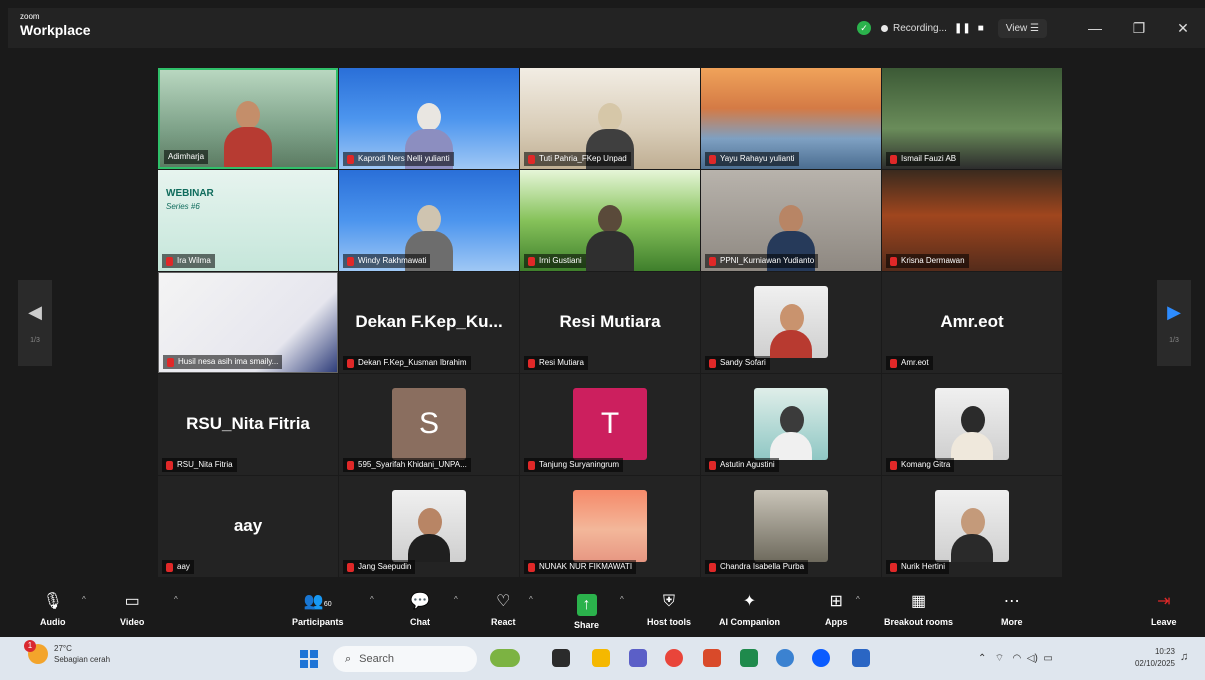 This screenshot has width=1205, height=680. What do you see at coordinates (1095, 28) in the screenshot?
I see `minimize-icon: —` at bounding box center [1095, 28].